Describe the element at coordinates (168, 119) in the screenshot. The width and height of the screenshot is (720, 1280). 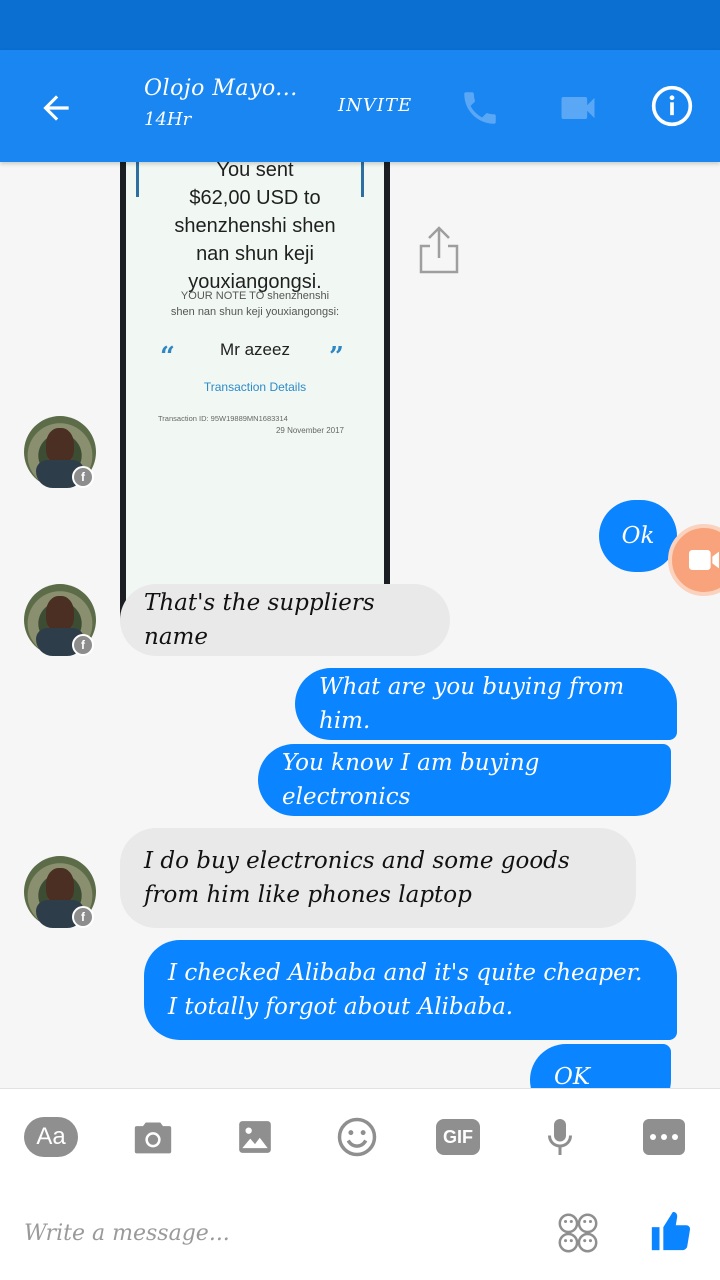
I see `active-status: 14Hr` at that location.